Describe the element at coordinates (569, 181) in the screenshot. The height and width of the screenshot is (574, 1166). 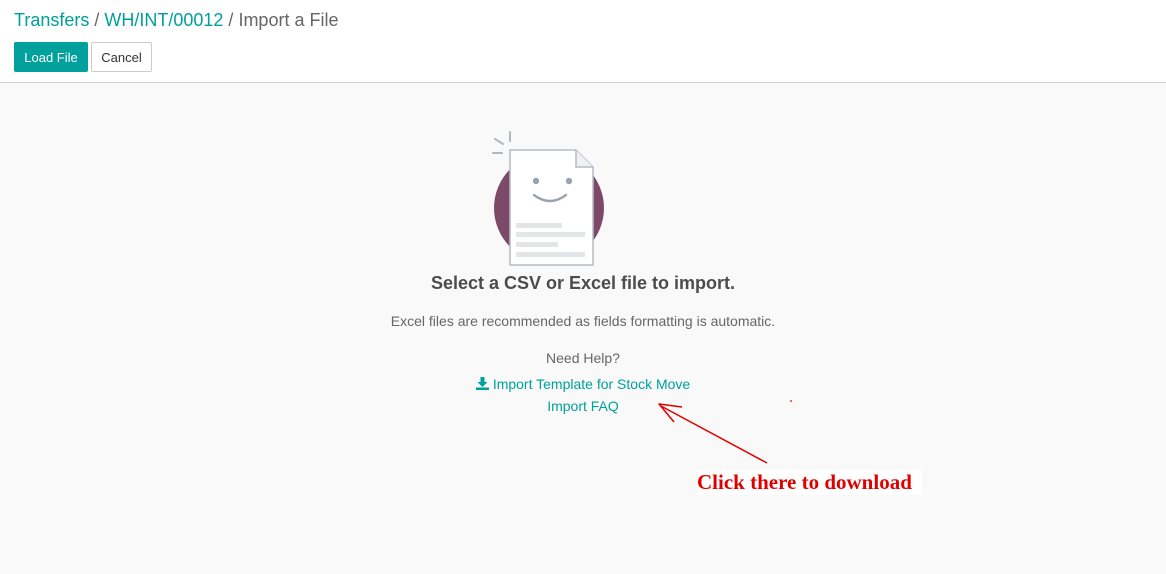
I see `eye-right` at that location.